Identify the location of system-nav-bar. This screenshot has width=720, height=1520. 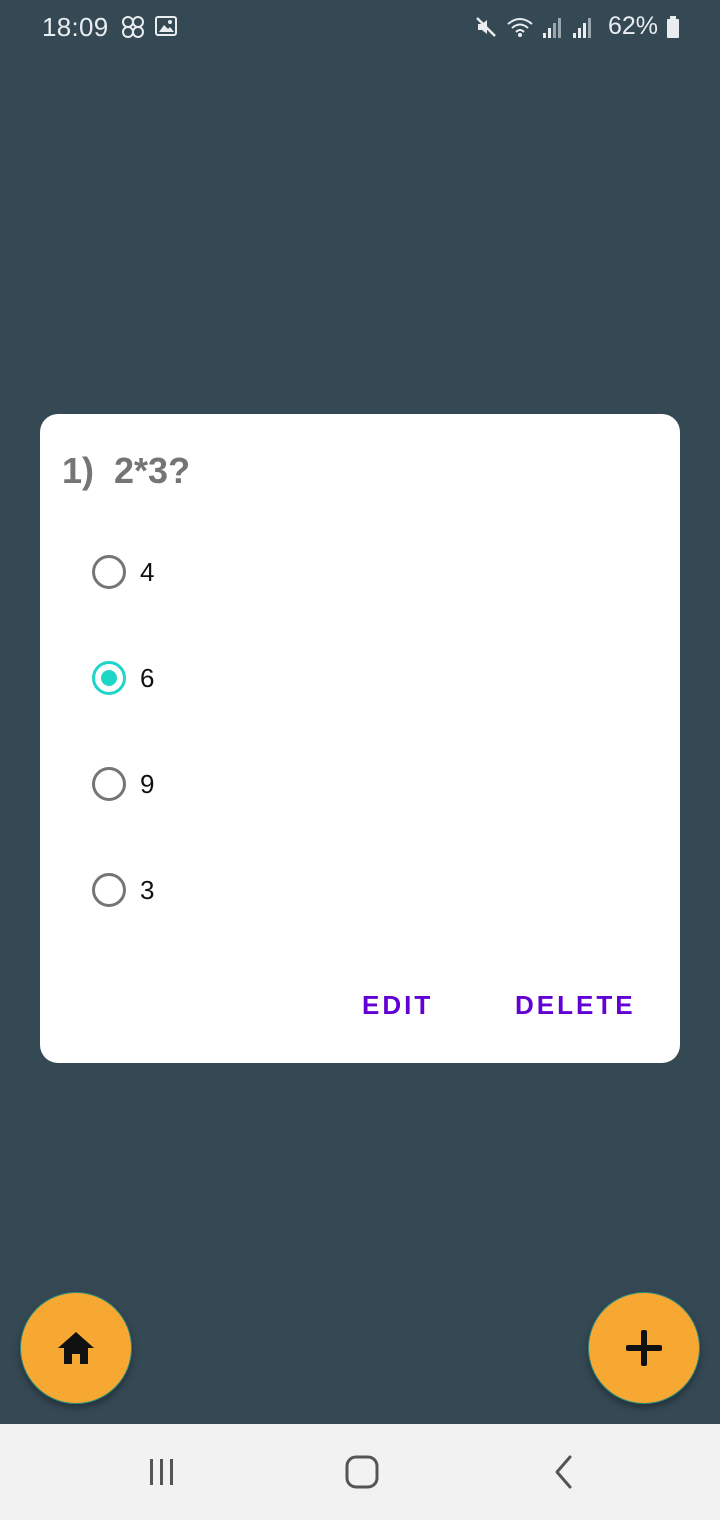
(360, 1472).